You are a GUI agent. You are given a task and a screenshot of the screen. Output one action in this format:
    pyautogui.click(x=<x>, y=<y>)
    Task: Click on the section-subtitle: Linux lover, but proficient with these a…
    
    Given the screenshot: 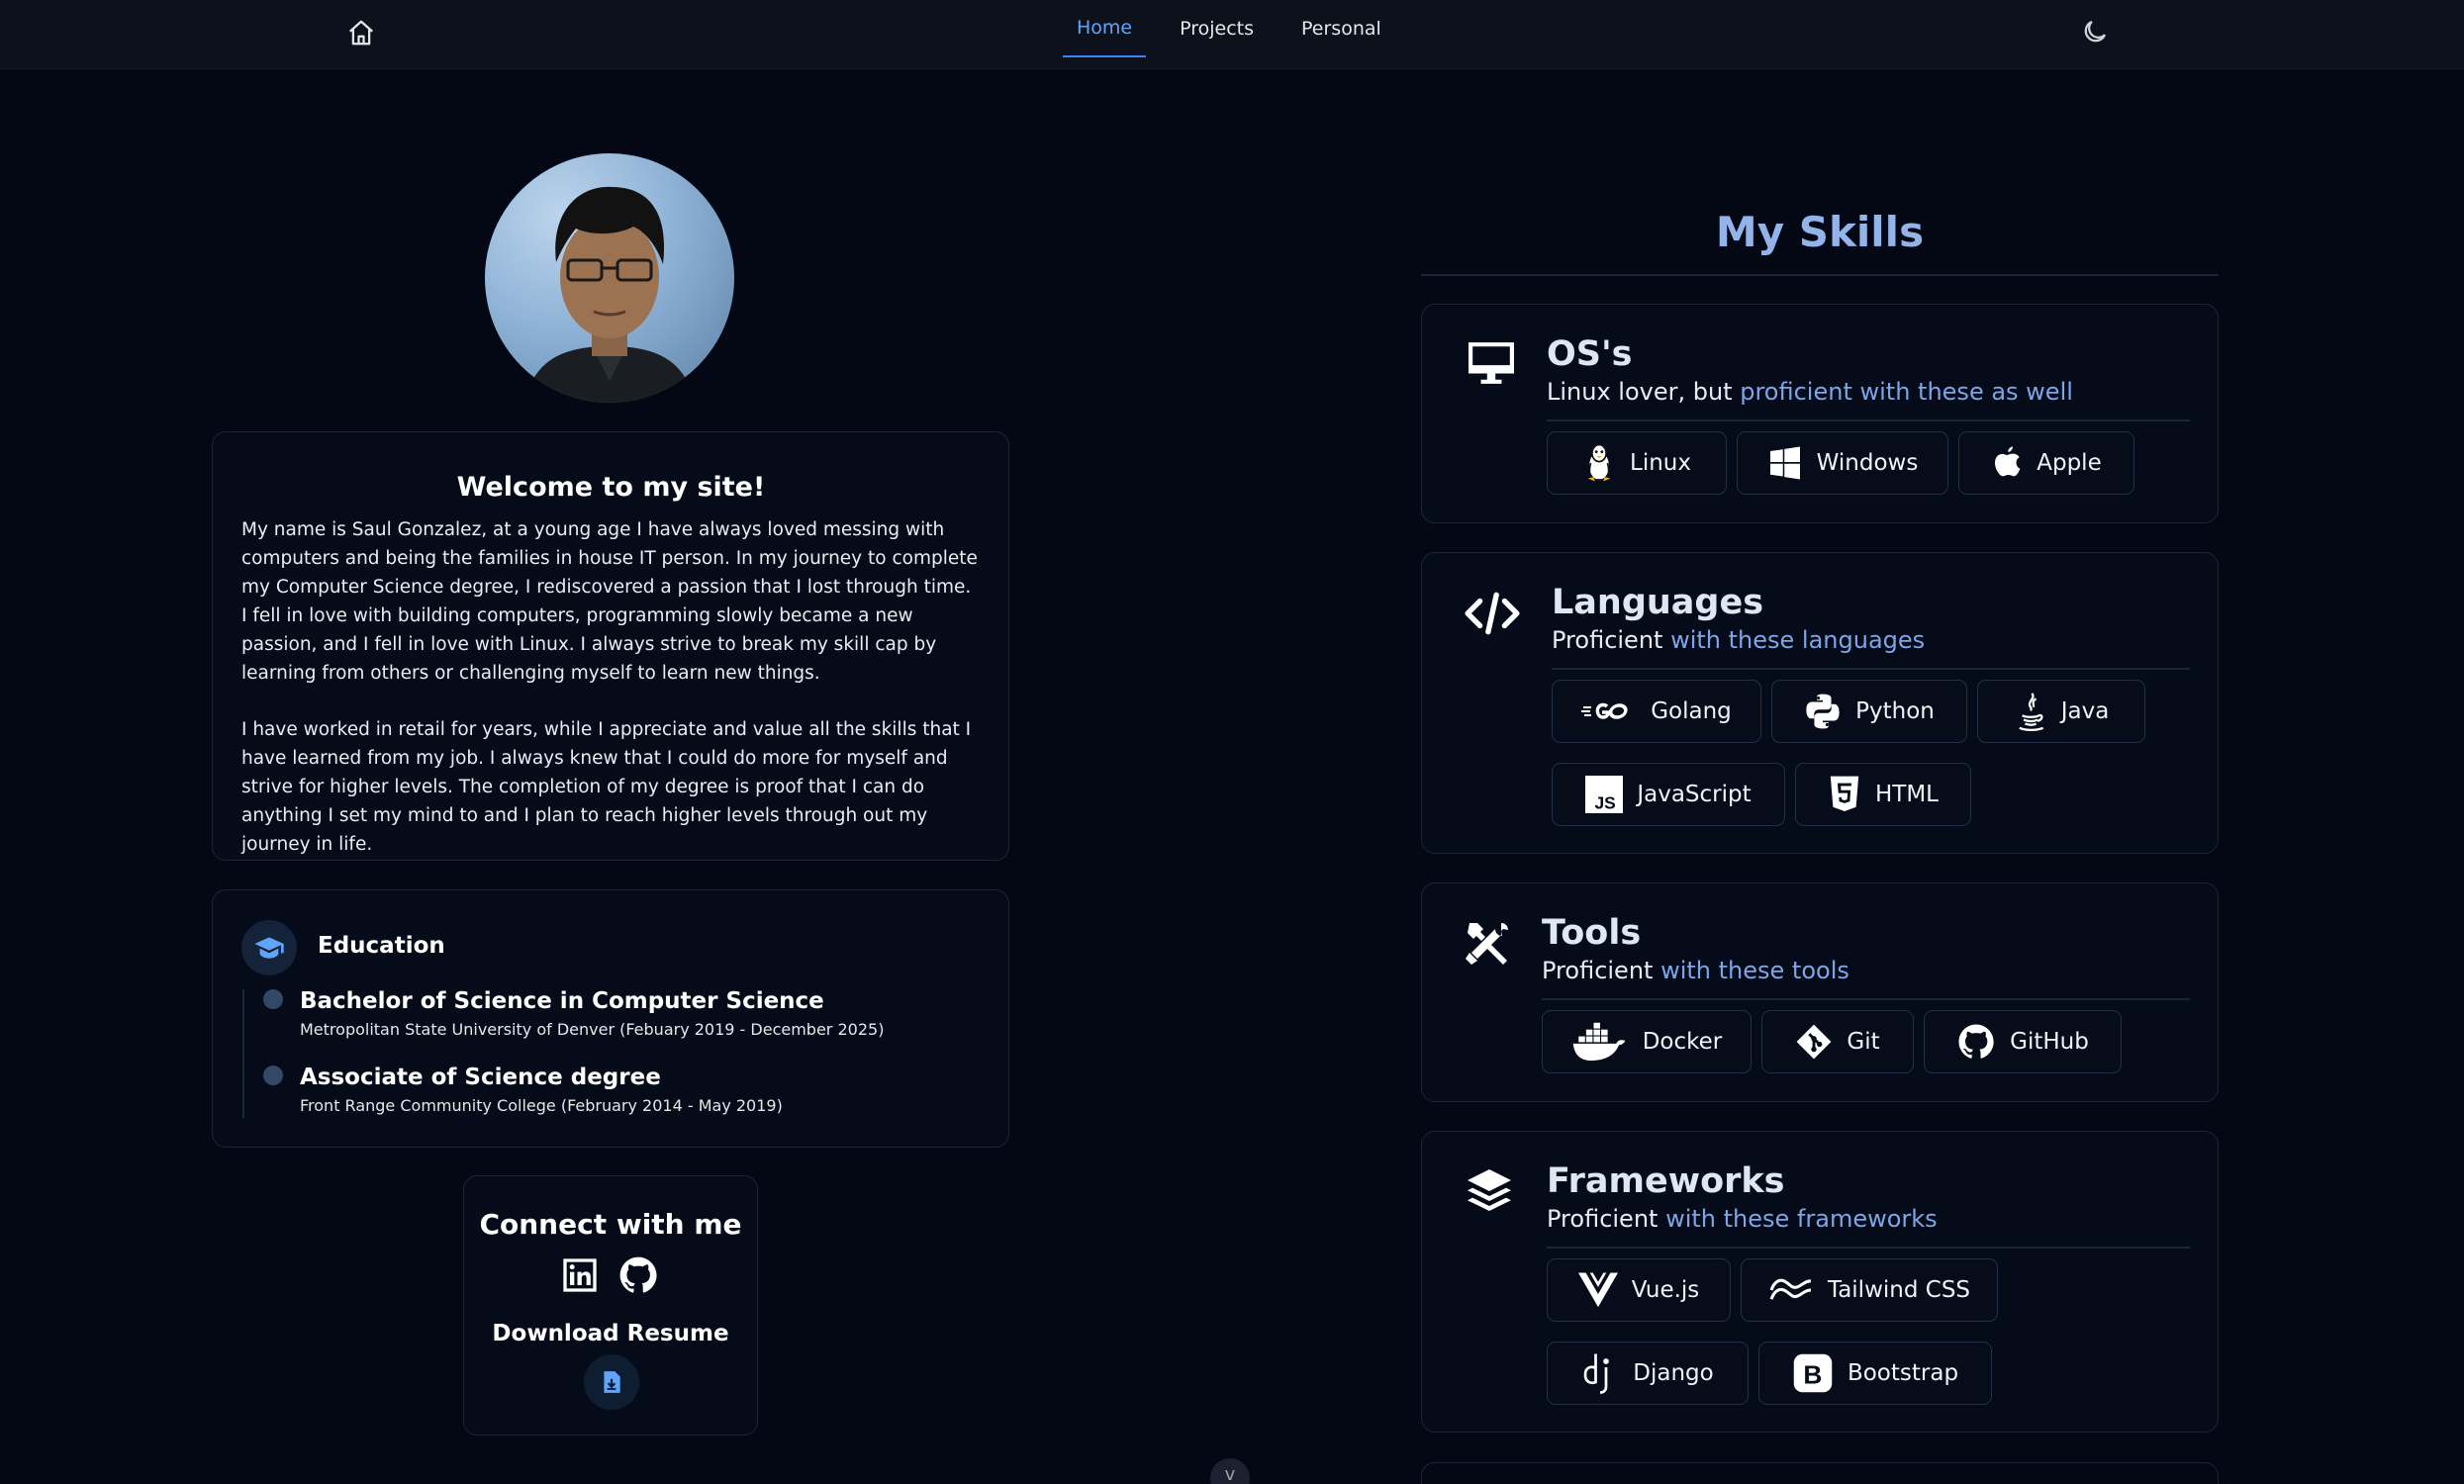 What is the action you would take?
    pyautogui.click(x=1810, y=392)
    